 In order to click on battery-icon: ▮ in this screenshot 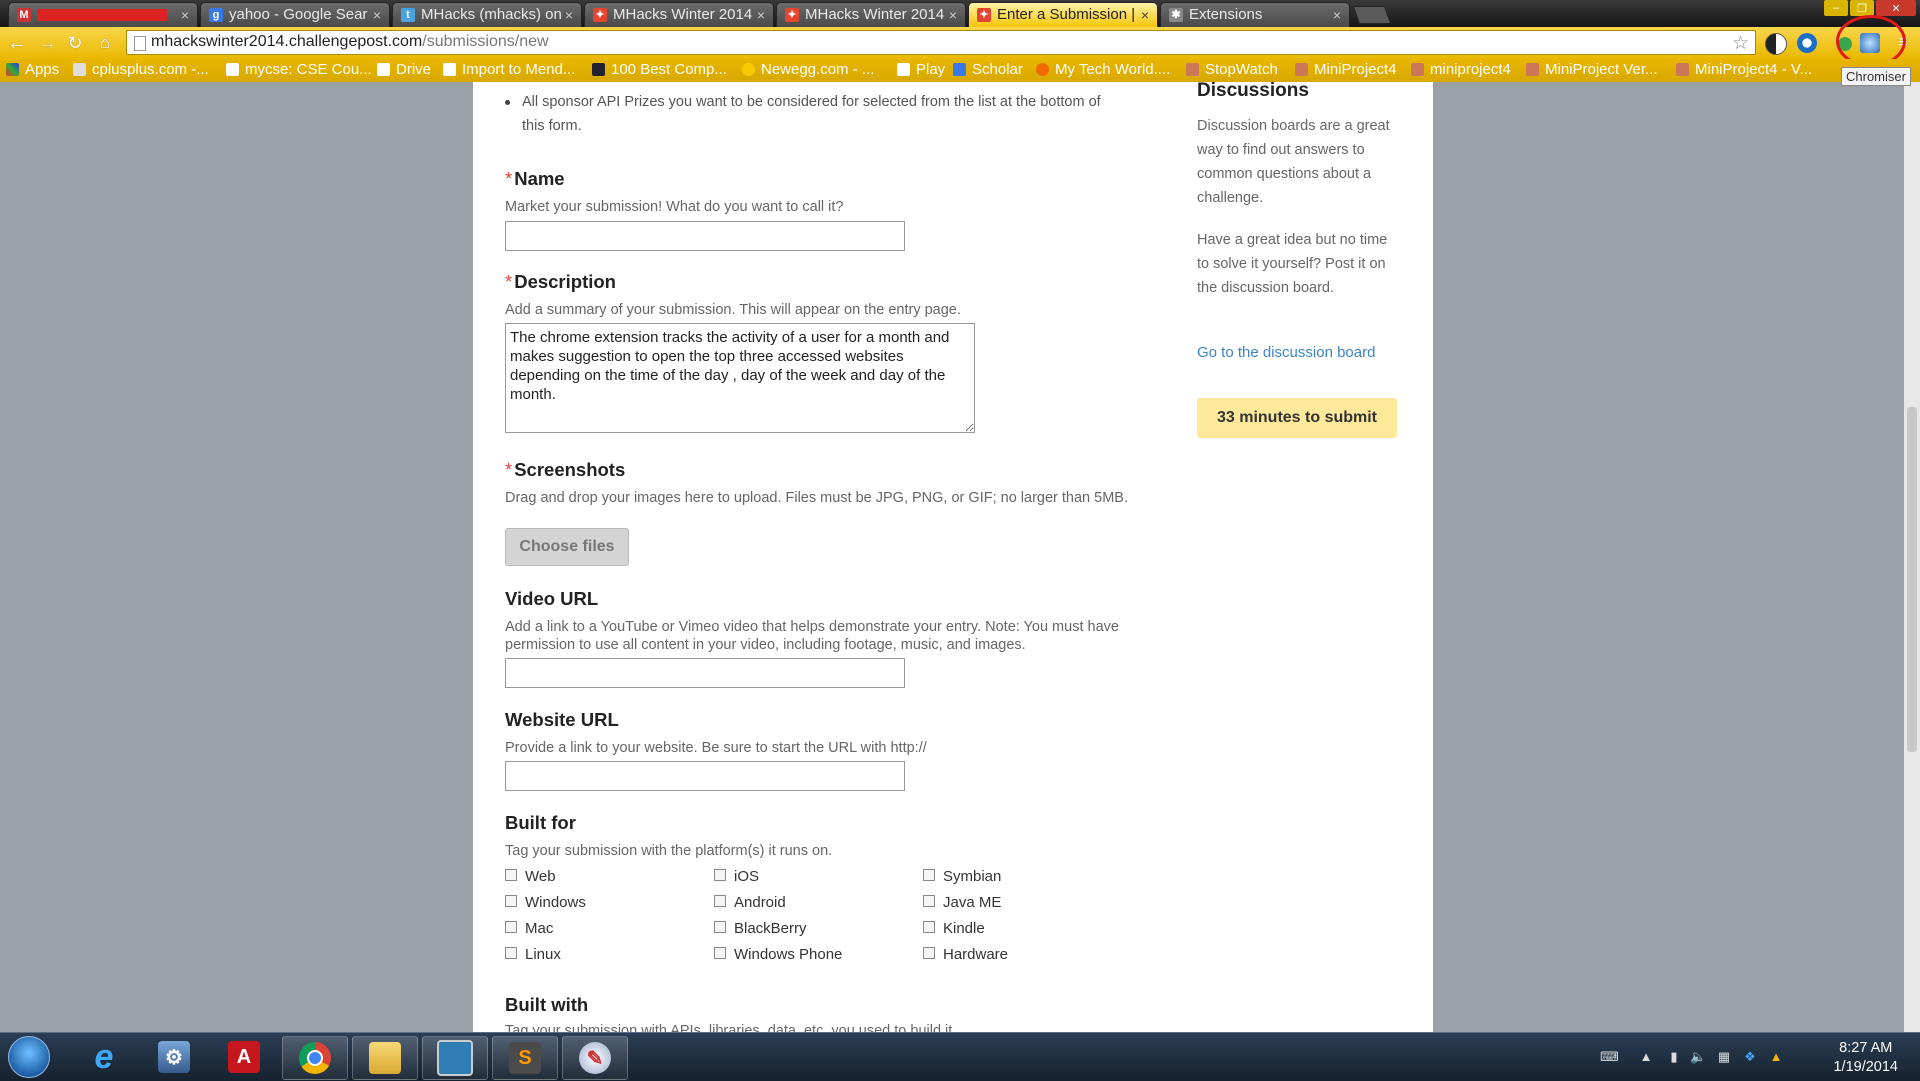, I will do `click(1674, 1057)`.